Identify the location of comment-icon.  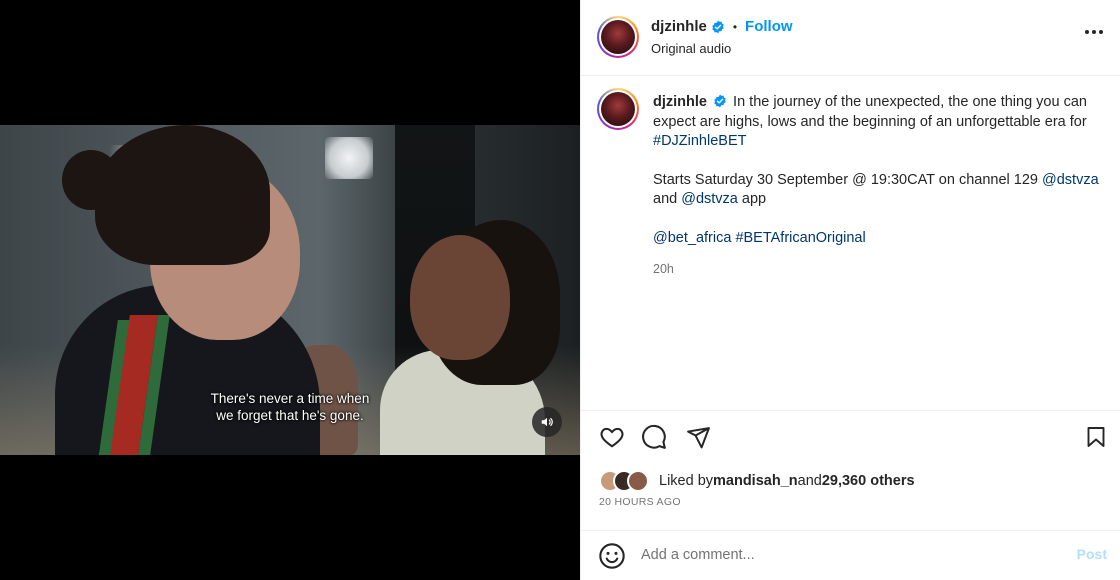
(654, 436).